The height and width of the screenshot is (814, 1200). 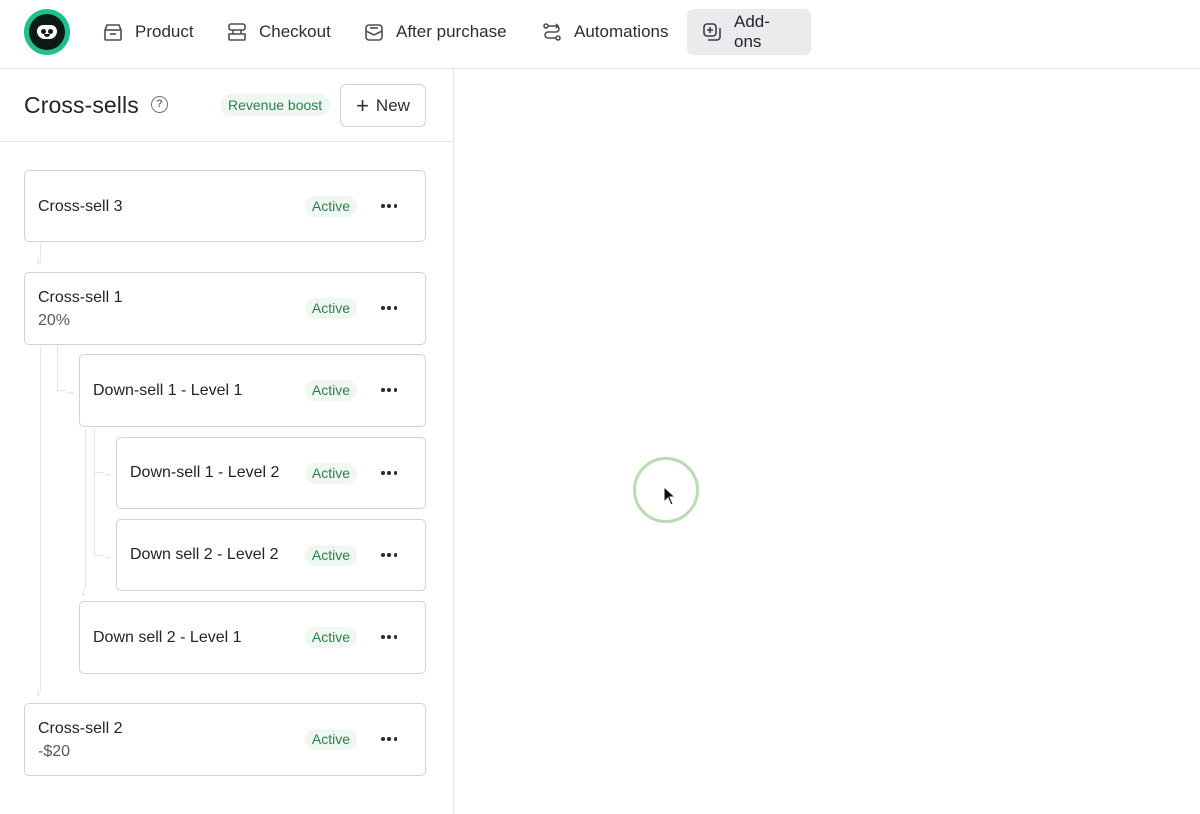 What do you see at coordinates (81, 105) in the screenshot?
I see `page-title: Cross-sells` at bounding box center [81, 105].